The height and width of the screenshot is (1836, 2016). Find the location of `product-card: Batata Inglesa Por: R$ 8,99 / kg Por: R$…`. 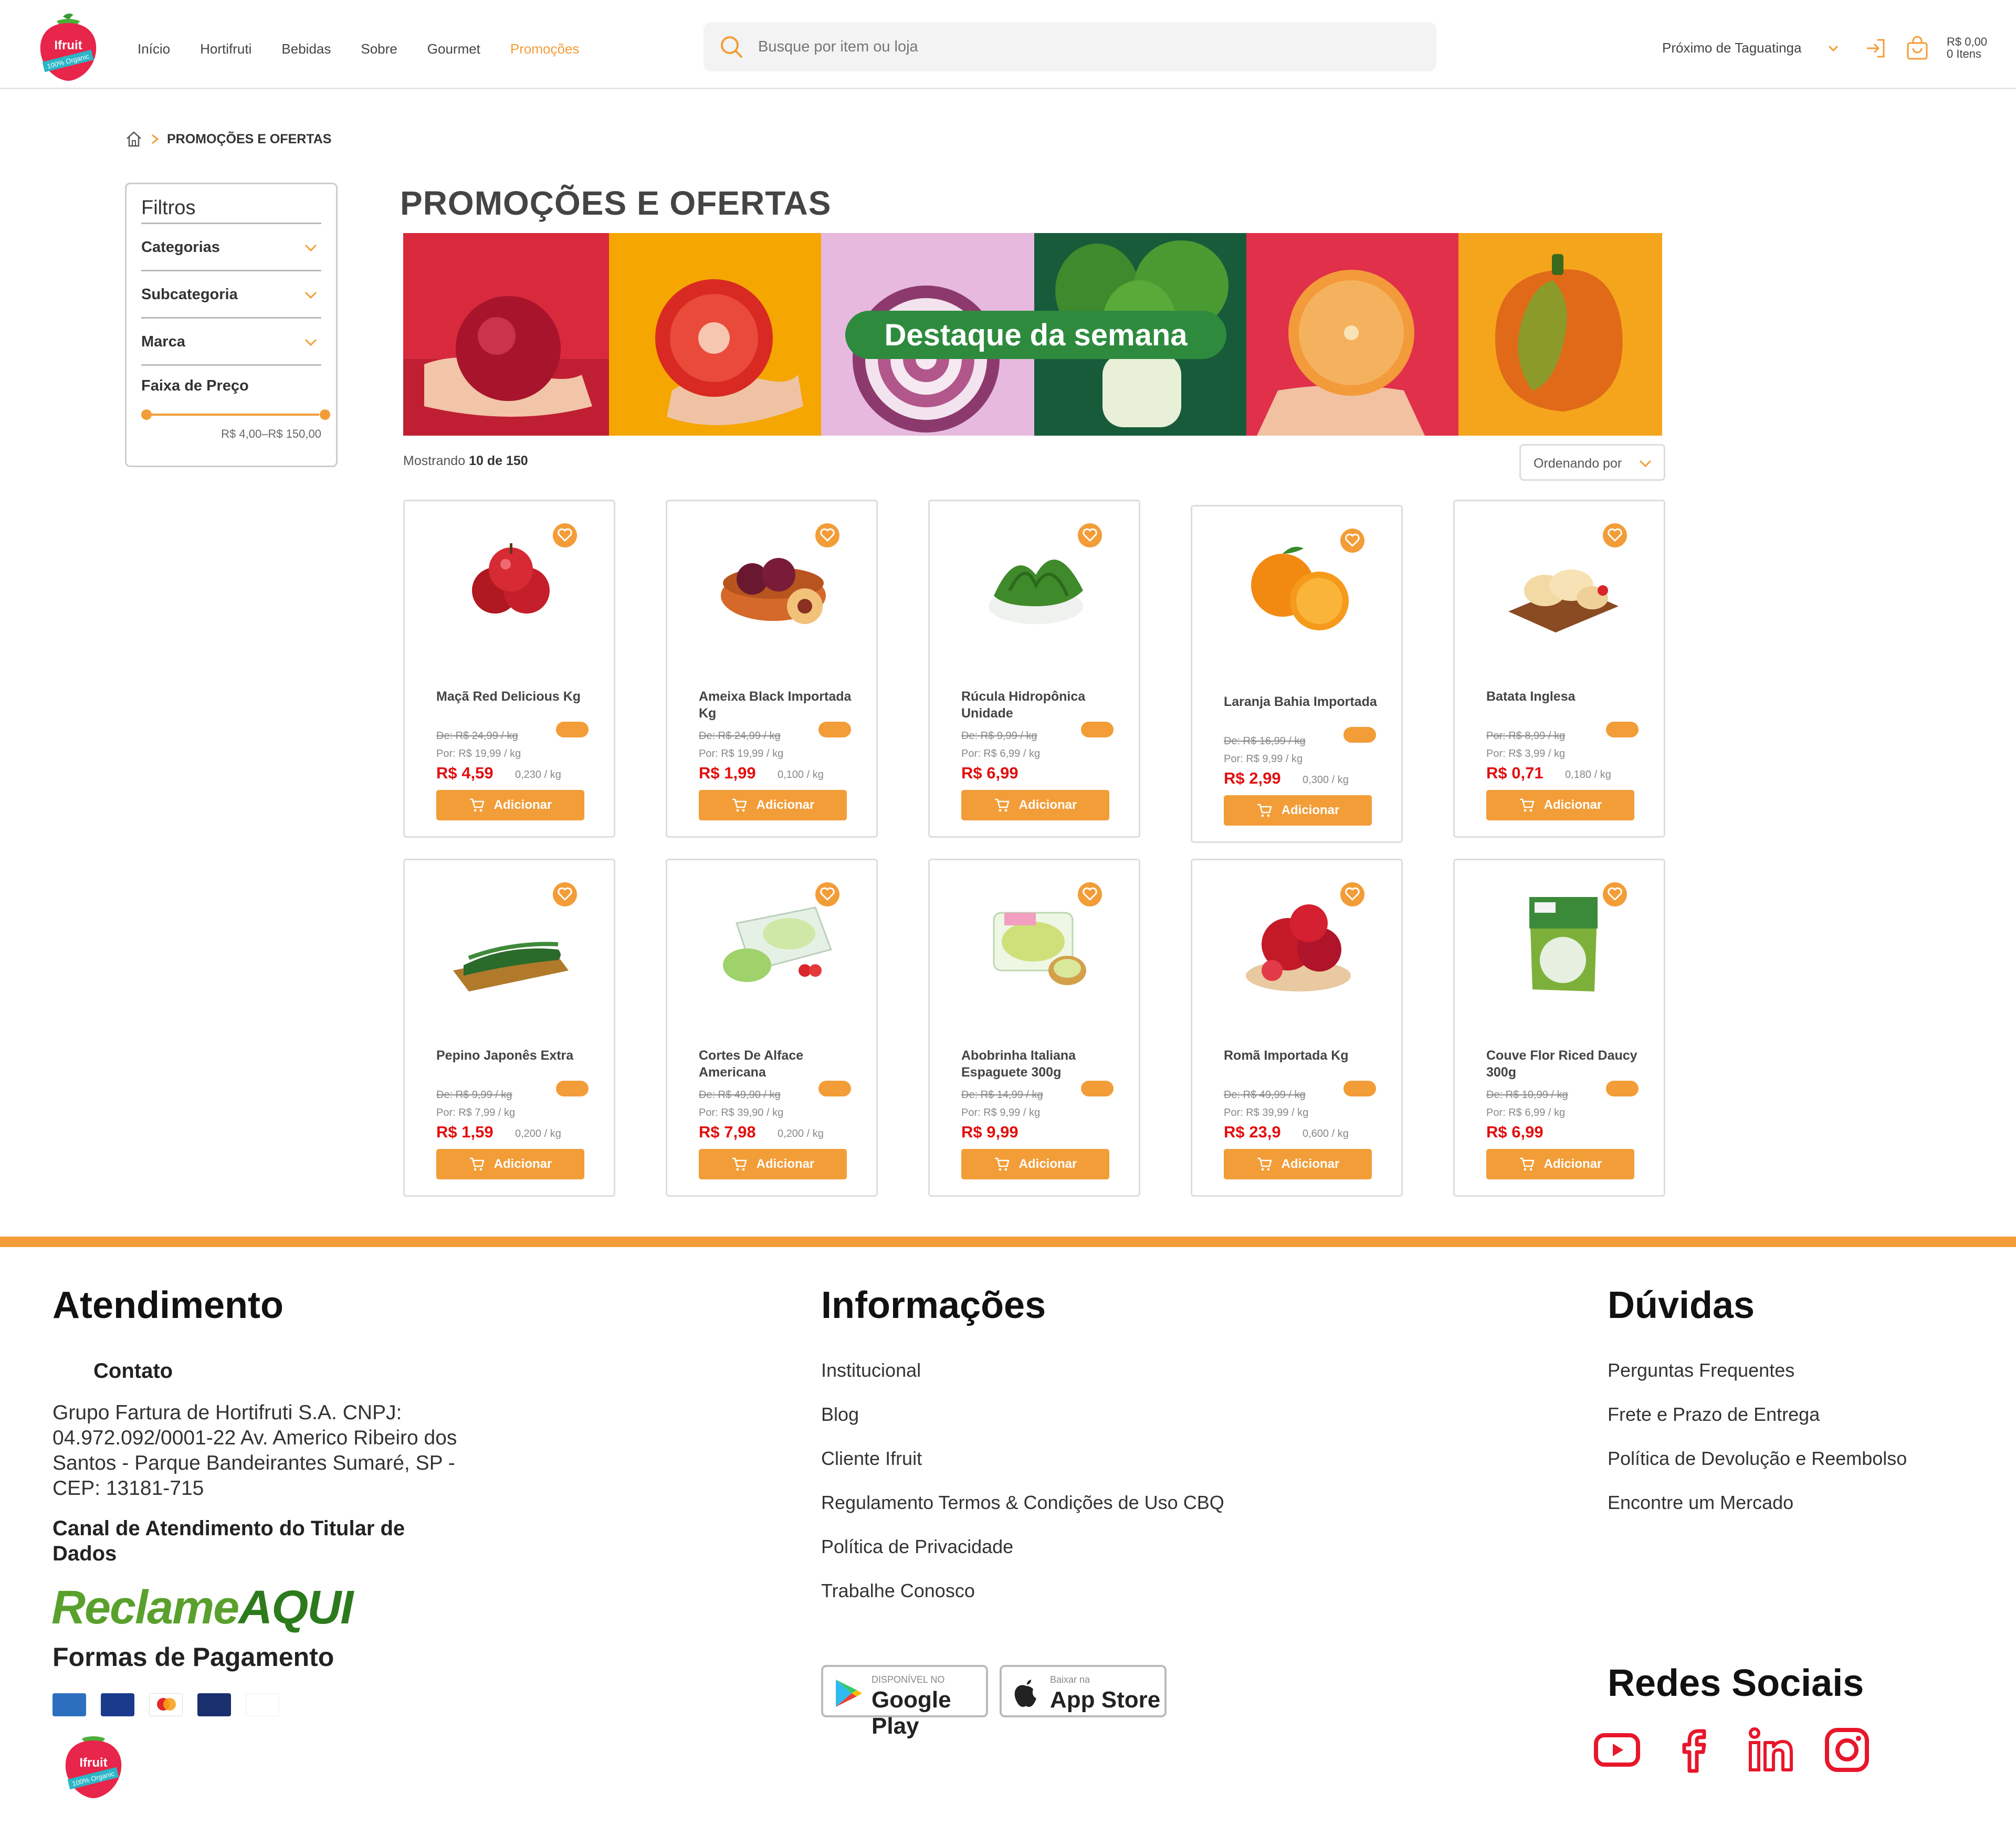

product-card: Batata Inglesa Por: R$ 8,99 / kg Por: R$… is located at coordinates (1559, 669).